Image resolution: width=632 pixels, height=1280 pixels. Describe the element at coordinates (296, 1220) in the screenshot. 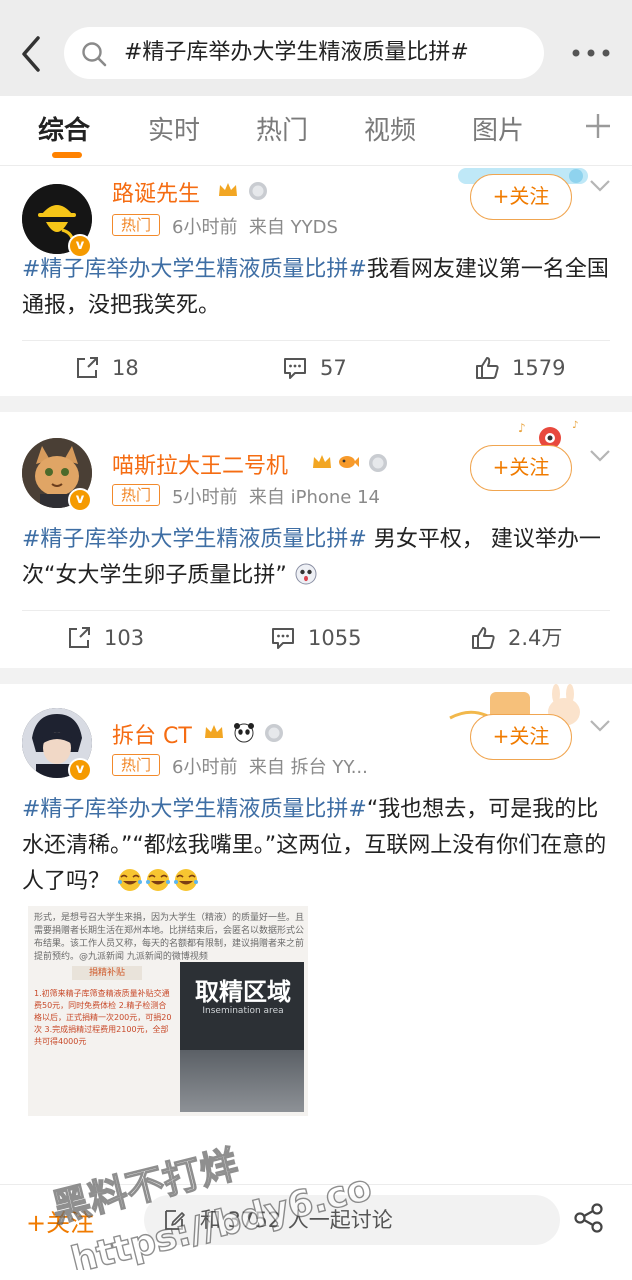

I see `discuss-text: 和 3752 人一起讨论` at that location.